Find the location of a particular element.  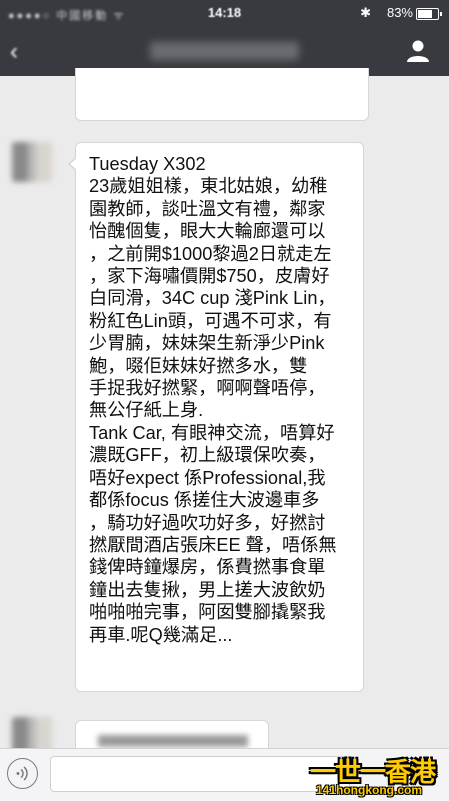

bluetooth-icon: ✱ is located at coordinates (365, 12).